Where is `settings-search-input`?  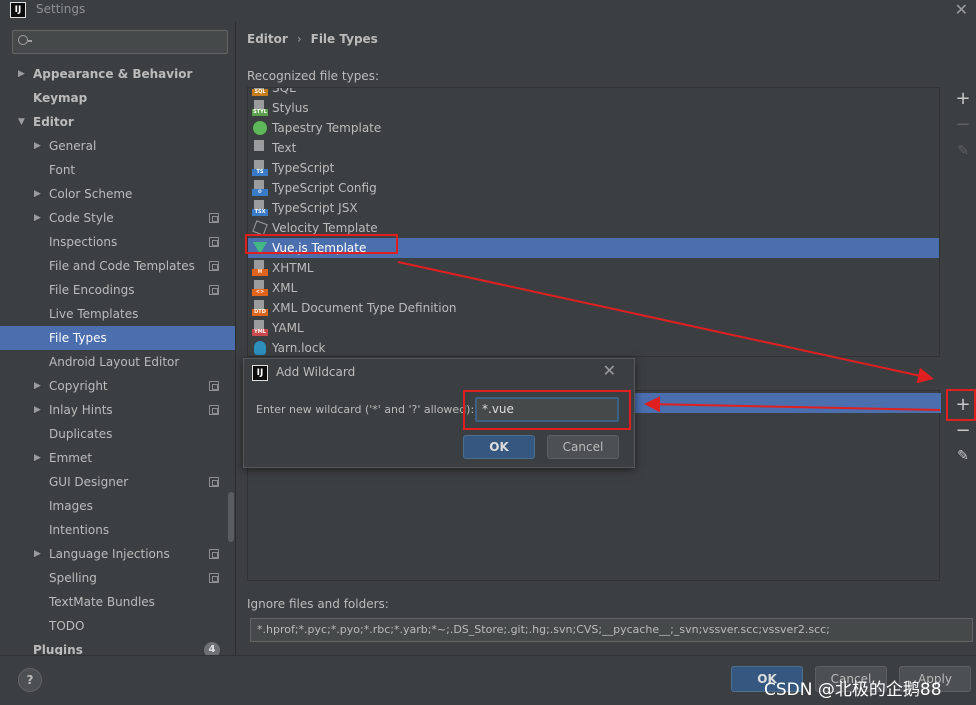
settings-search-input is located at coordinates (120, 42).